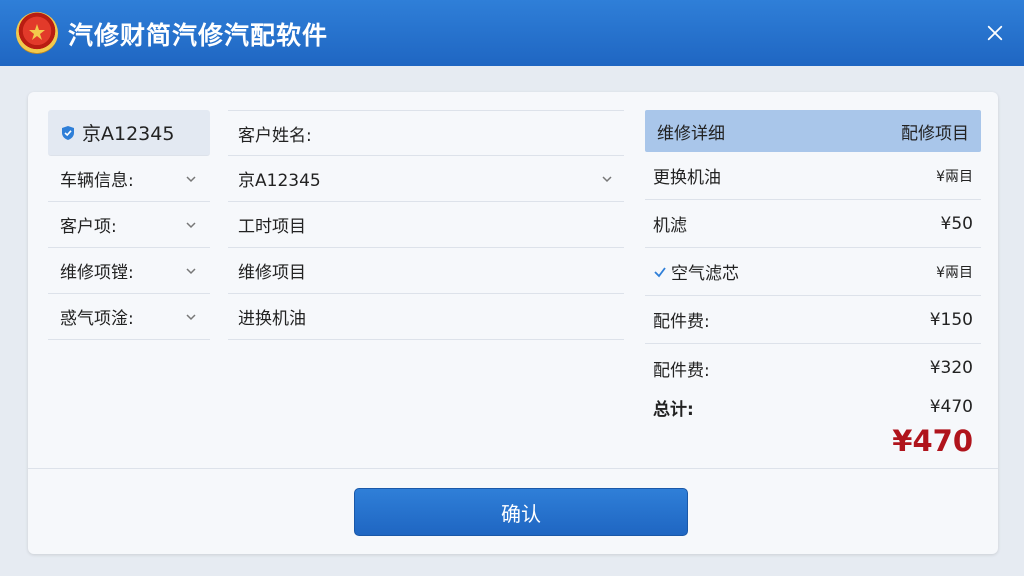 The width and height of the screenshot is (1024, 576). Describe the element at coordinates (813, 407) in the screenshot. I see `total-row: 总计: ¥470` at that location.